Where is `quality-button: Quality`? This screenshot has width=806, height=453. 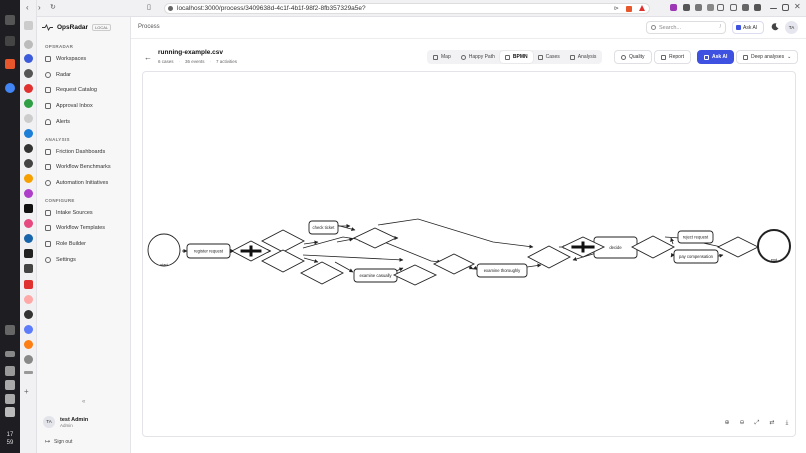 quality-button: Quality is located at coordinates (633, 57).